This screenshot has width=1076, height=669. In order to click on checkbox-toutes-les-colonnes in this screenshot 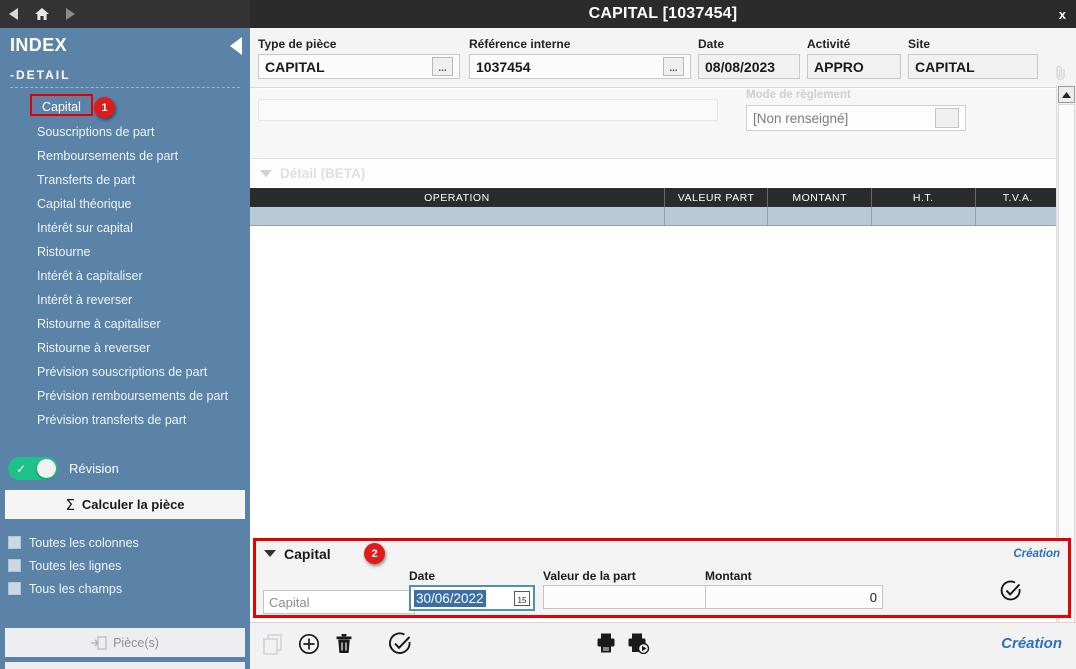, I will do `click(14, 542)`.